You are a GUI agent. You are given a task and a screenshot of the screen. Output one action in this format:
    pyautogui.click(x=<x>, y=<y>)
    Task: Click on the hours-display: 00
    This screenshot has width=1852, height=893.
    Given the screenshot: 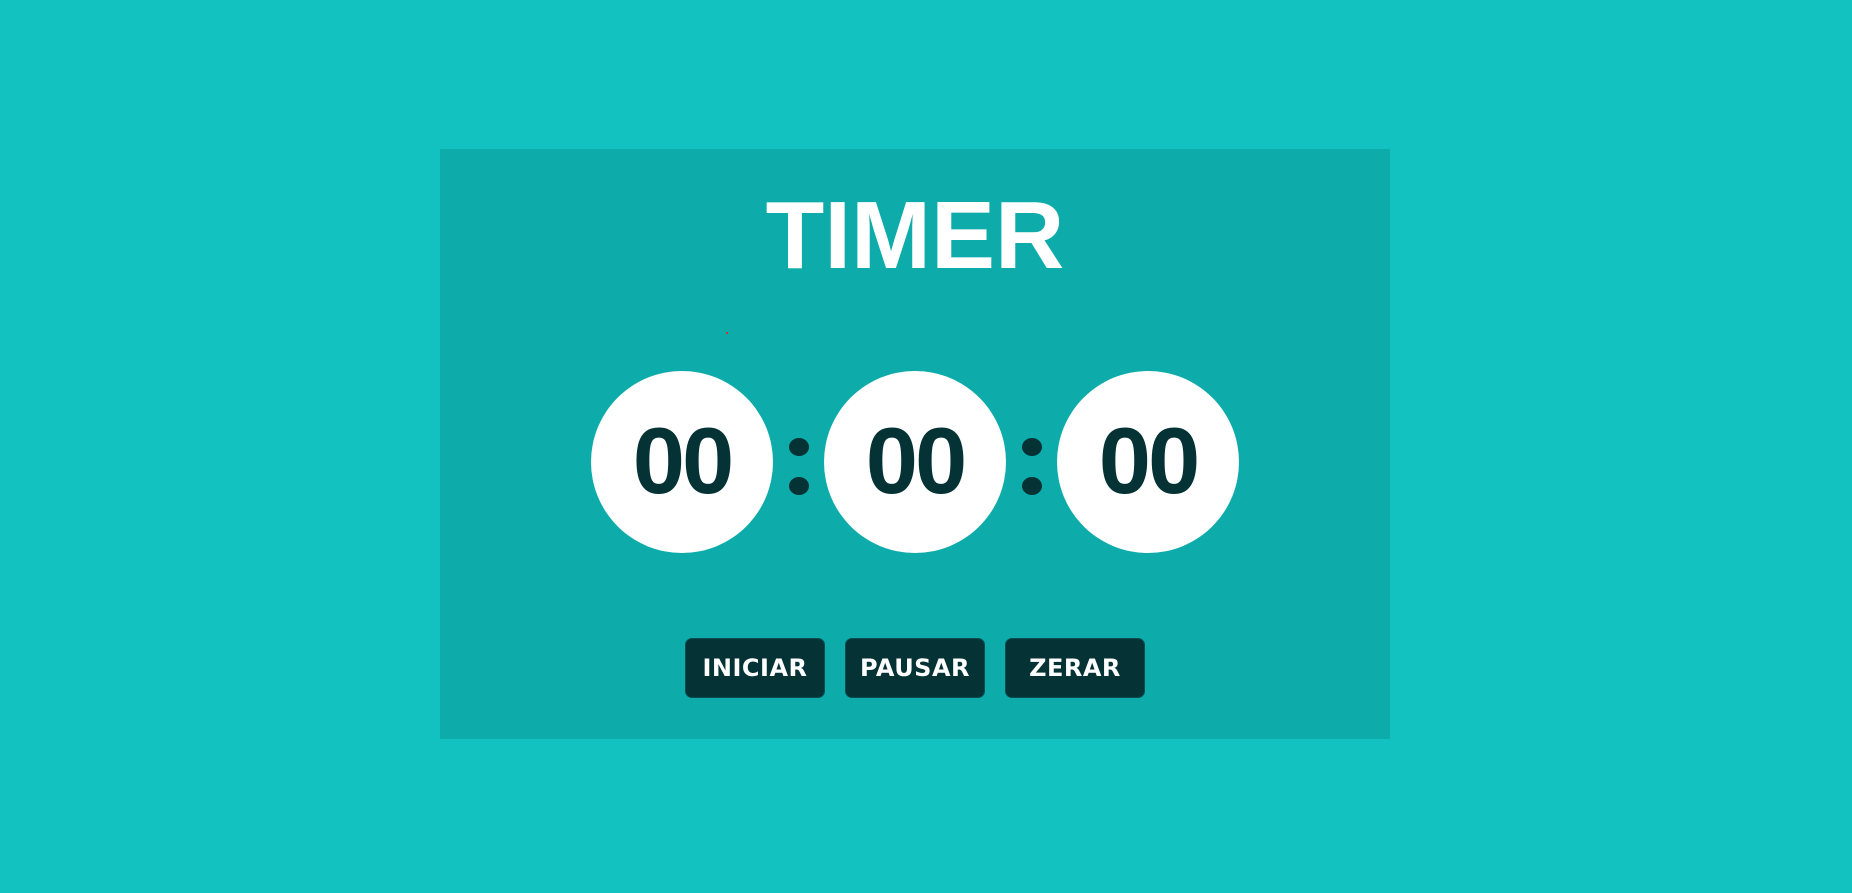 What is the action you would take?
    pyautogui.click(x=682, y=462)
    